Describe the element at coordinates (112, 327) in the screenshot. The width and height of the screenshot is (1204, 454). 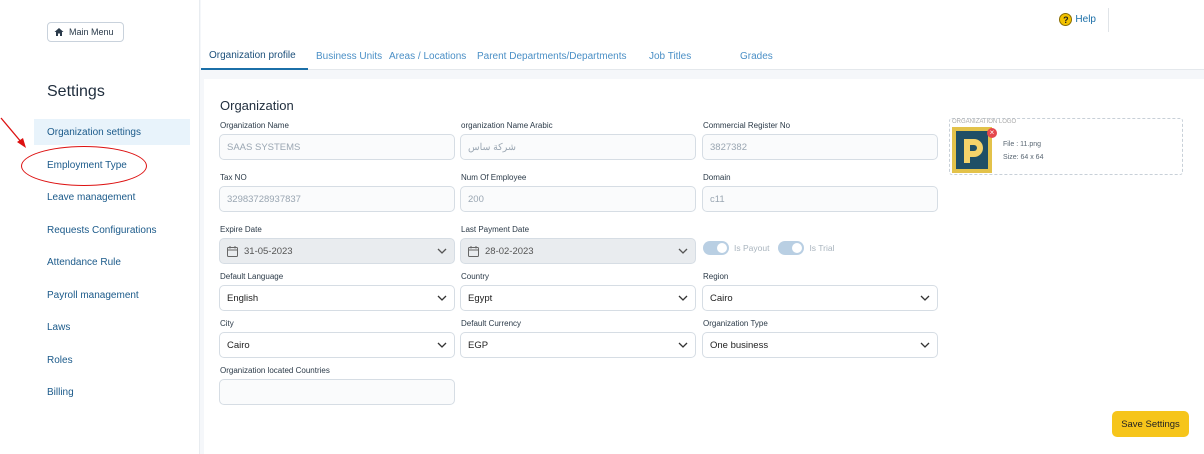
I see `sidebar-item-laws: Laws` at that location.